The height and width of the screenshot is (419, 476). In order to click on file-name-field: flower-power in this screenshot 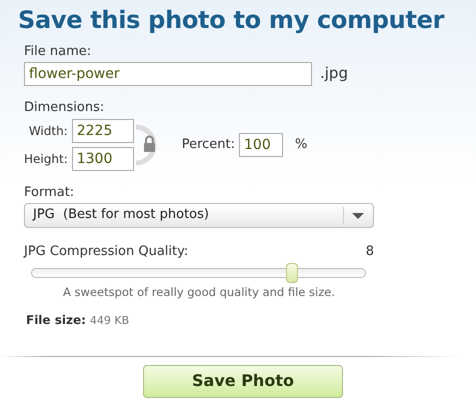, I will do `click(168, 74)`.